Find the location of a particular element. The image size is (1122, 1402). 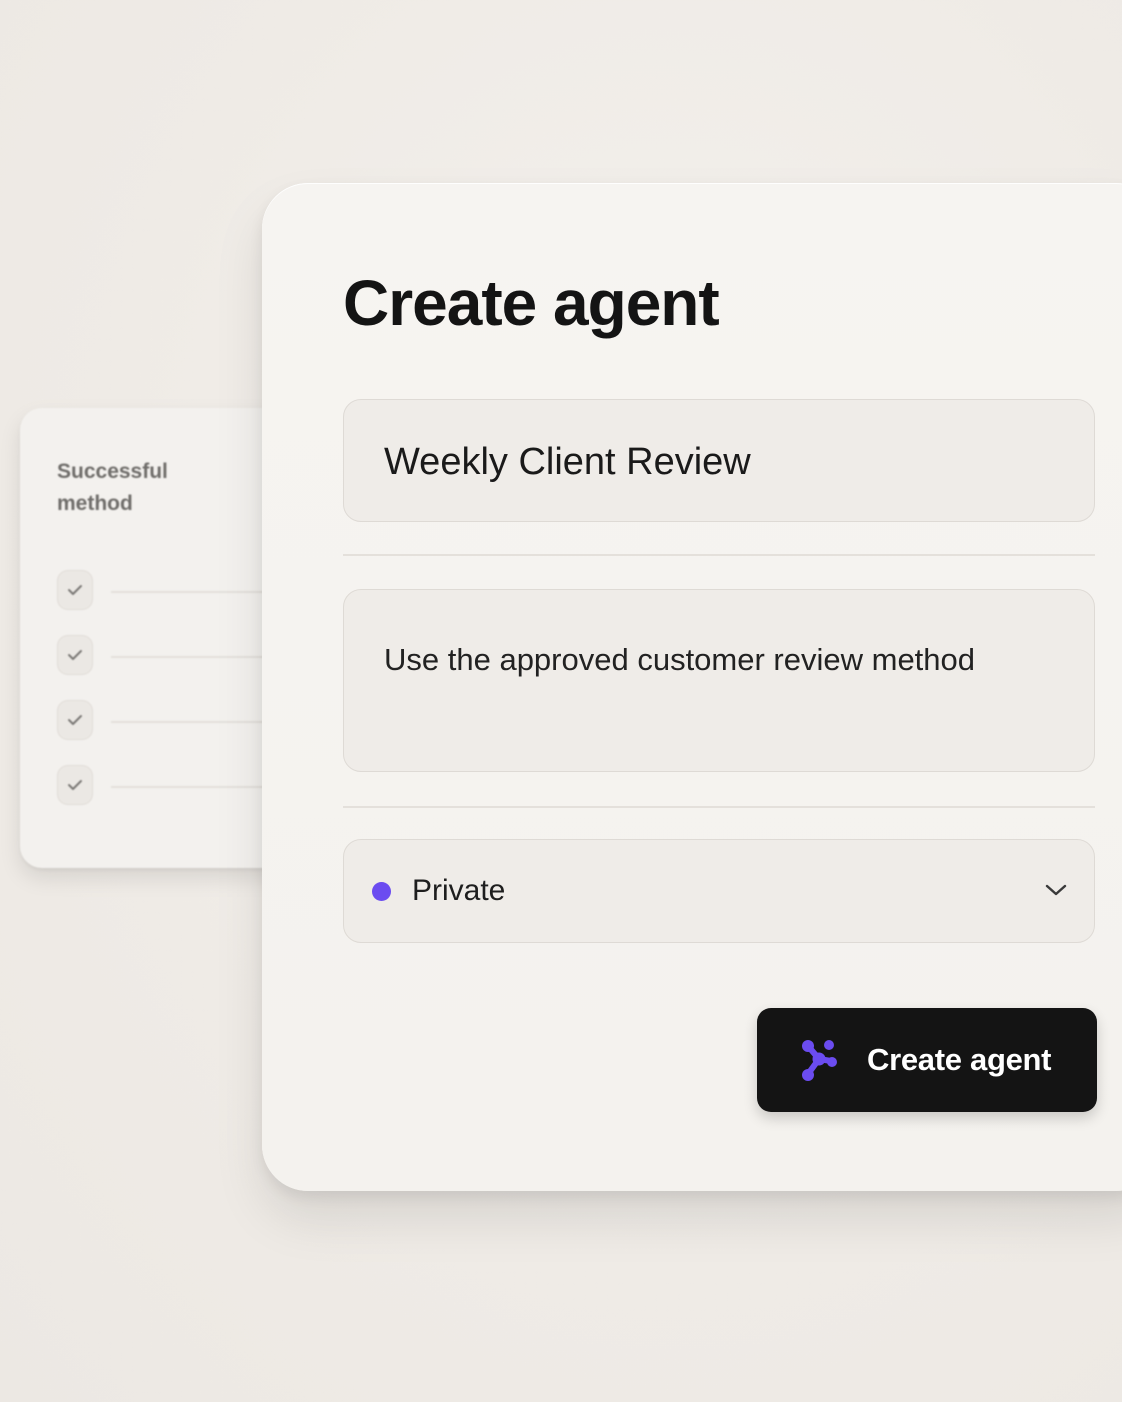

visibility-dot-icon is located at coordinates (381, 891).